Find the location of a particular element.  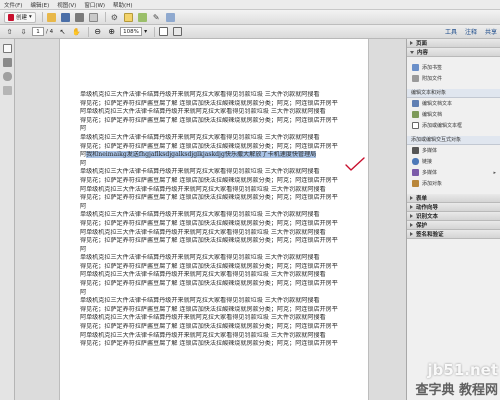

fit-width-button is located at coordinates (177, 31).